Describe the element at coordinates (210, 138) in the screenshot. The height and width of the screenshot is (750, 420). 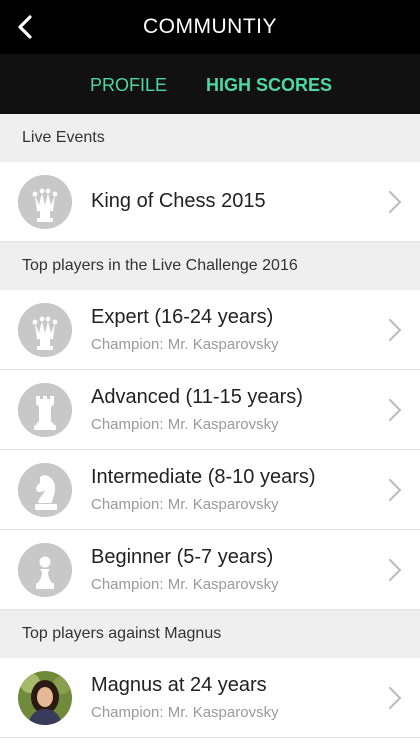
I see `section-header-live-events: Live Events` at that location.